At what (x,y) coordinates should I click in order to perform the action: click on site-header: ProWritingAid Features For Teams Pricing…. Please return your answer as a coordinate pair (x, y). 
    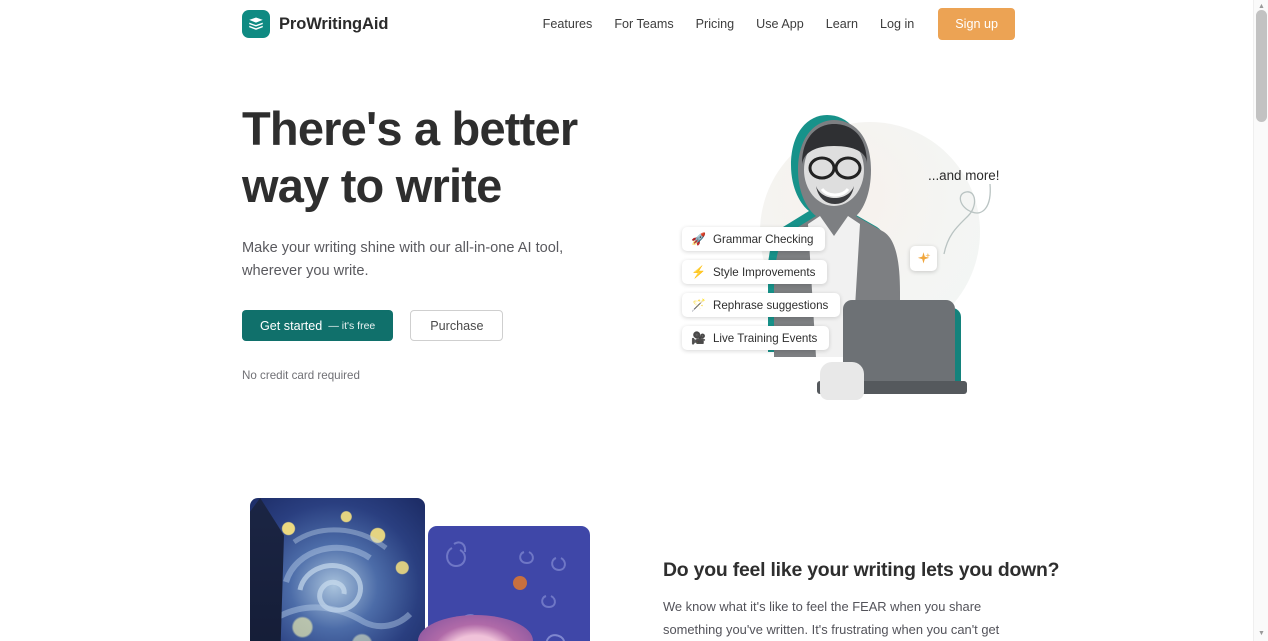
    Looking at the image, I should click on (626, 24).